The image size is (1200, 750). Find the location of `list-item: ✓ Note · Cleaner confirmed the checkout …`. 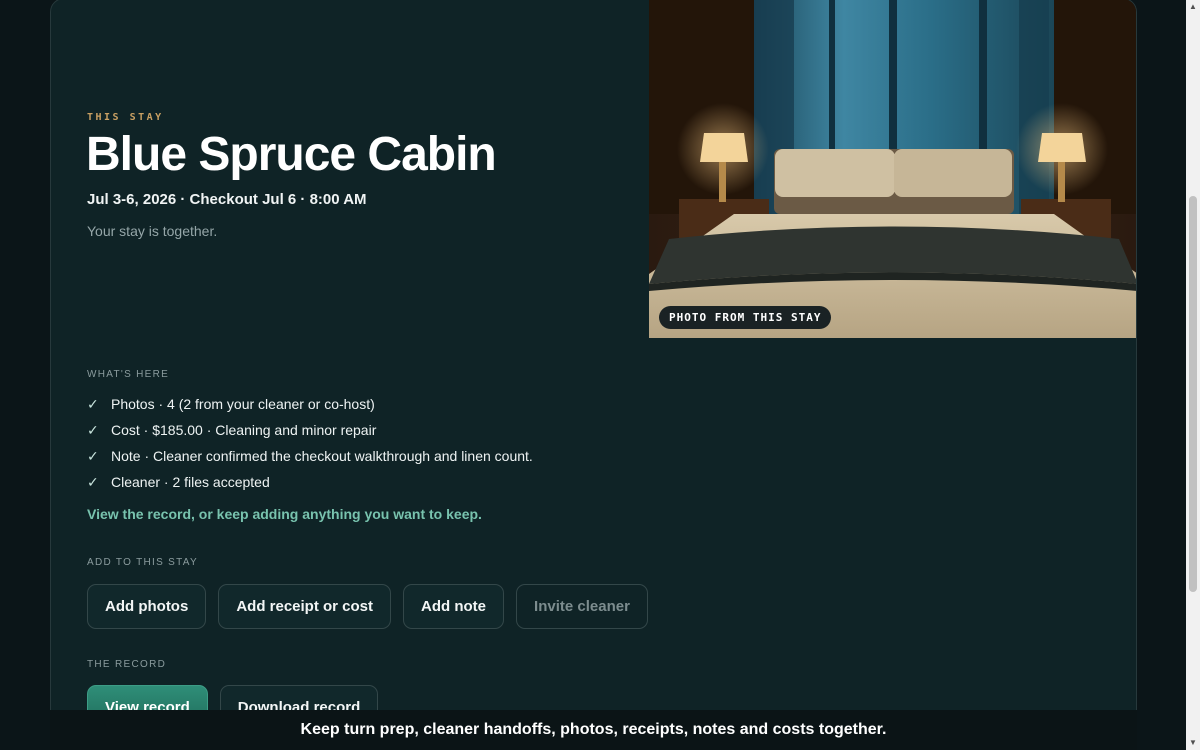

list-item: ✓ Note · Cleaner confirmed the checkout … is located at coordinates (310, 456).